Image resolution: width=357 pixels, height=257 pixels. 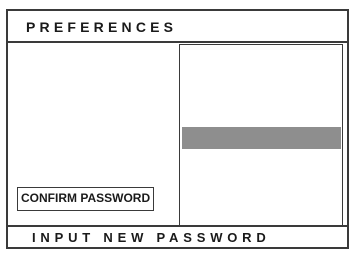 I want to click on status-bar: INPUT NEW PASSWORD, so click(x=177, y=236).